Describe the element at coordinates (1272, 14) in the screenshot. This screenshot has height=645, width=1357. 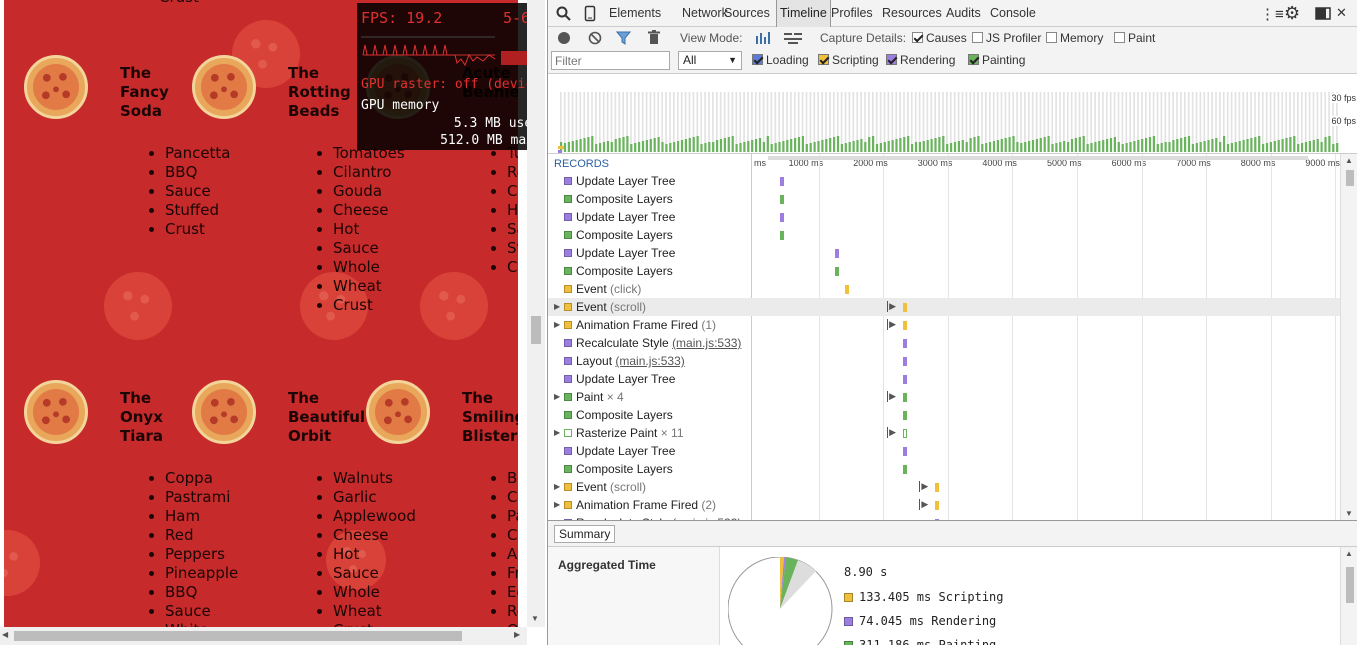
I see `drawer-toggle-icon: ⋮≡` at that location.